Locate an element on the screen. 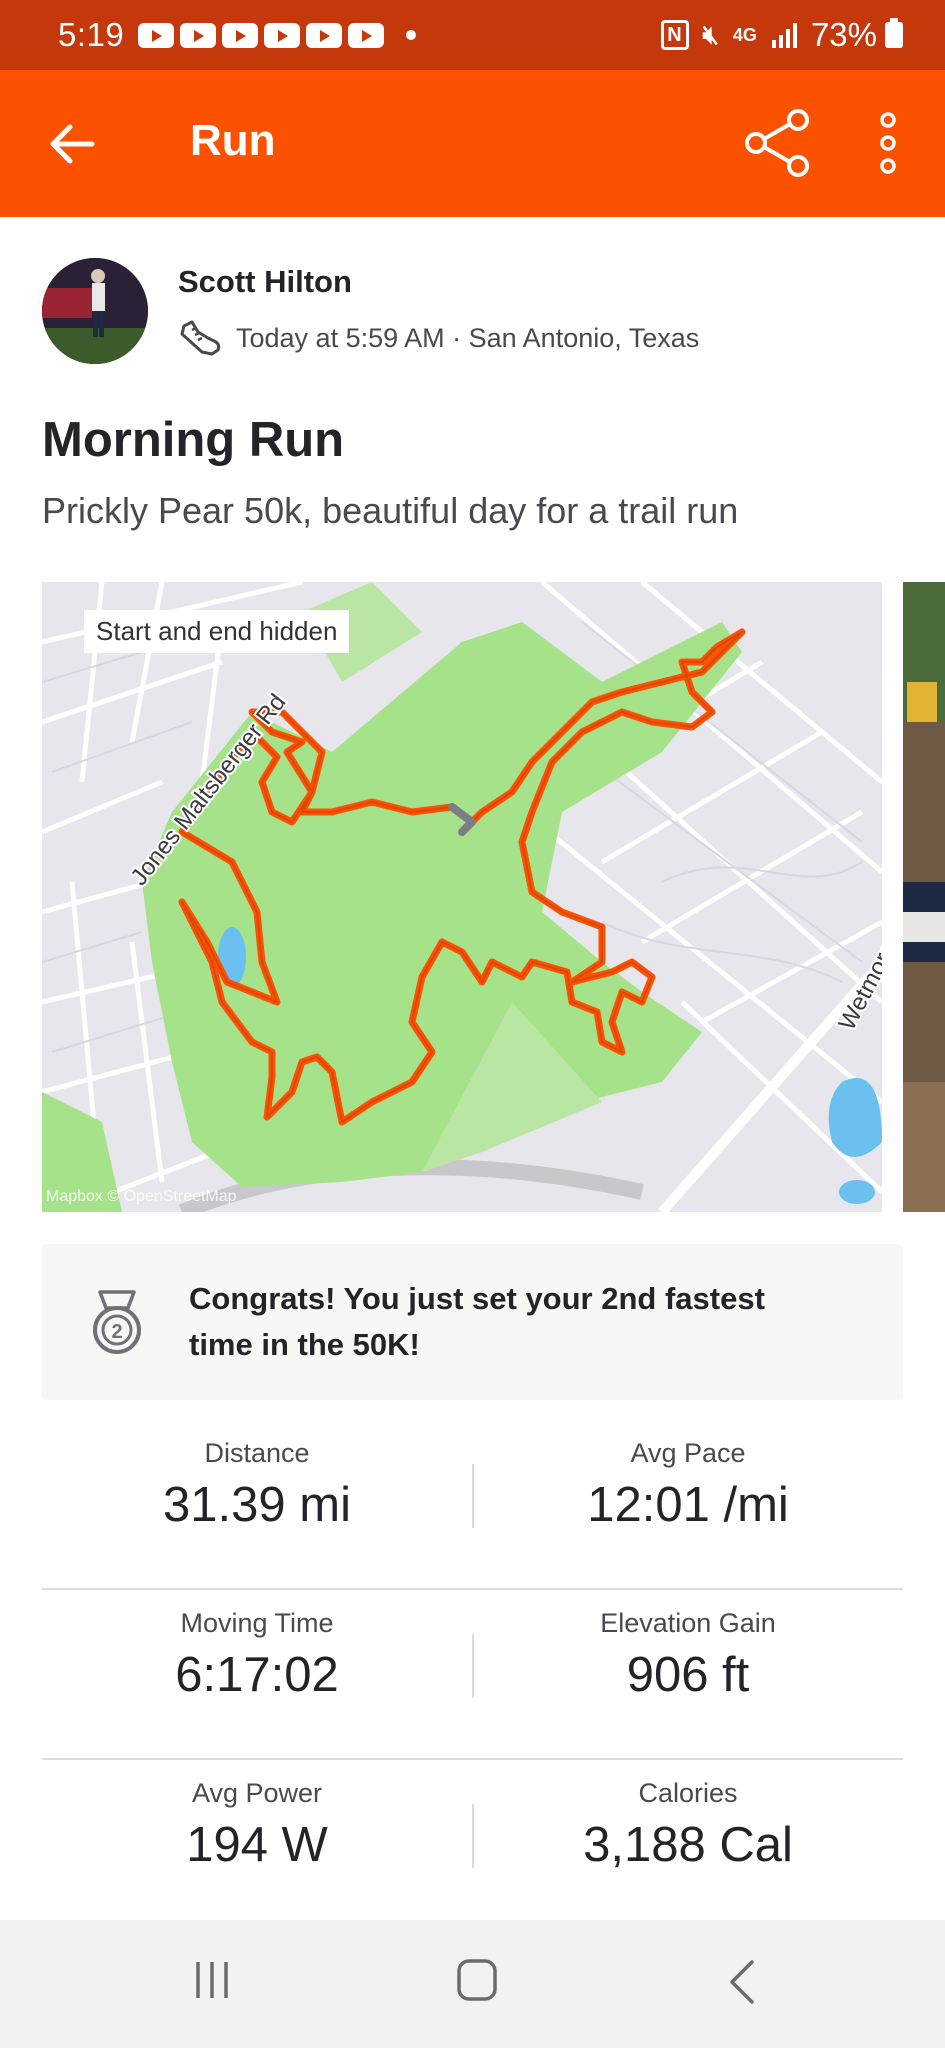 The width and height of the screenshot is (945, 2048). stat-distance: Distance 31.39 mi is located at coordinates (257, 1485).